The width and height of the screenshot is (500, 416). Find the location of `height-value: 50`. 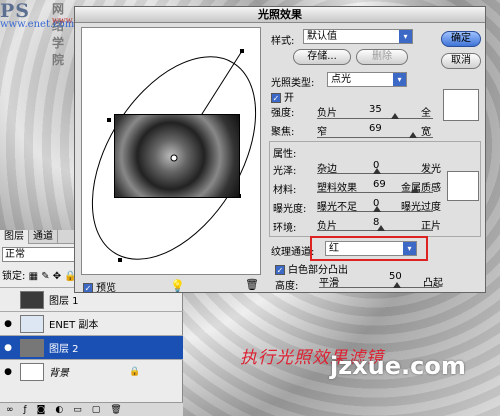

height-value: 50 is located at coordinates (395, 276).